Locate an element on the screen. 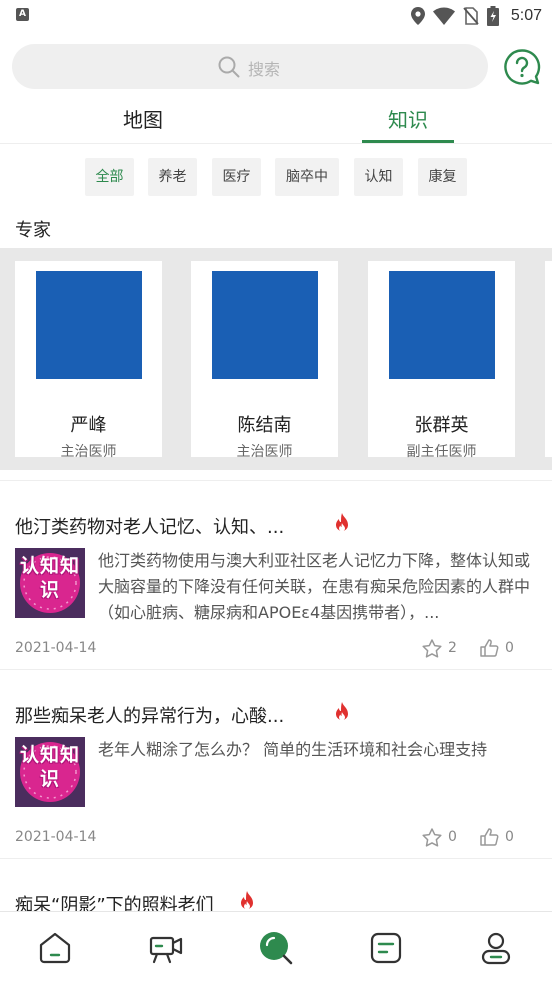 The height and width of the screenshot is (983, 552). article-title: 痴呆“阴影”下的照料老们 is located at coordinates (114, 903).